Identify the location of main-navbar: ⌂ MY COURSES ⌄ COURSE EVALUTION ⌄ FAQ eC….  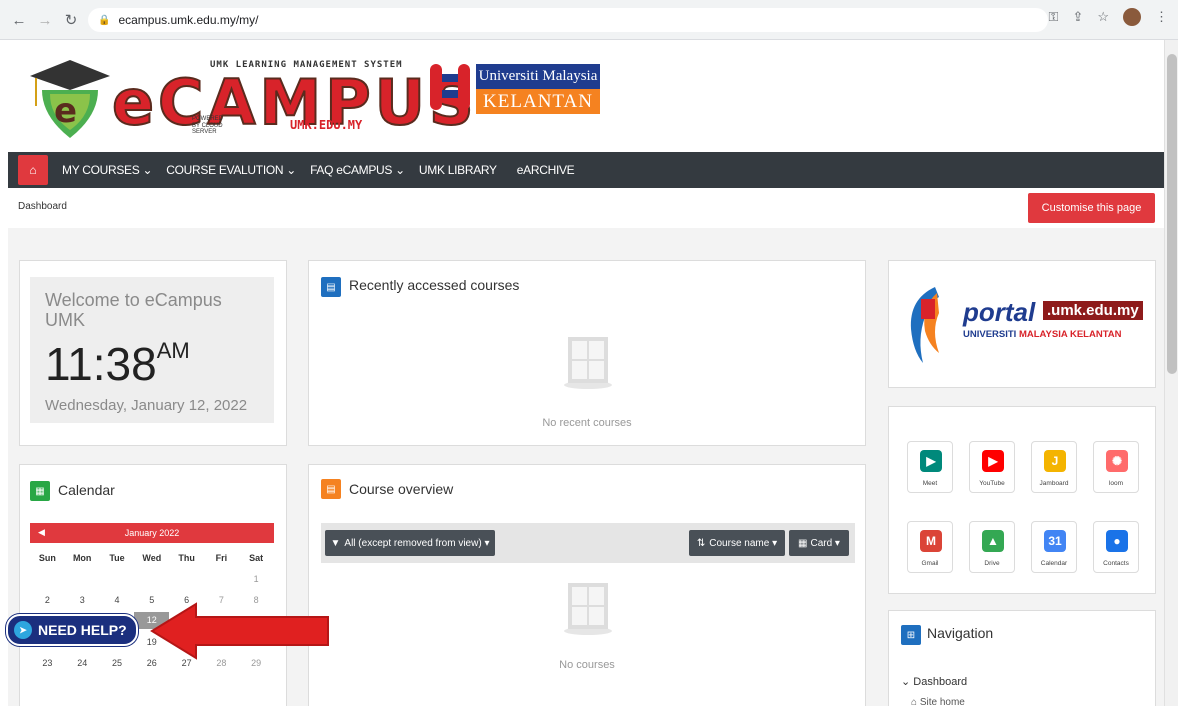
(586, 170).